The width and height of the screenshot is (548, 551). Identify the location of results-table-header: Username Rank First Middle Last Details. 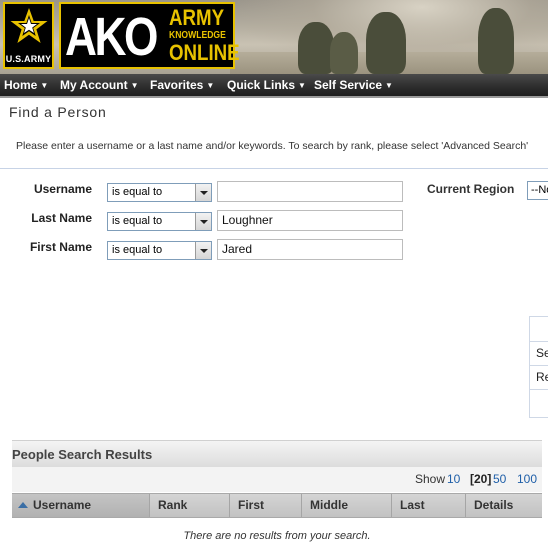
(277, 505).